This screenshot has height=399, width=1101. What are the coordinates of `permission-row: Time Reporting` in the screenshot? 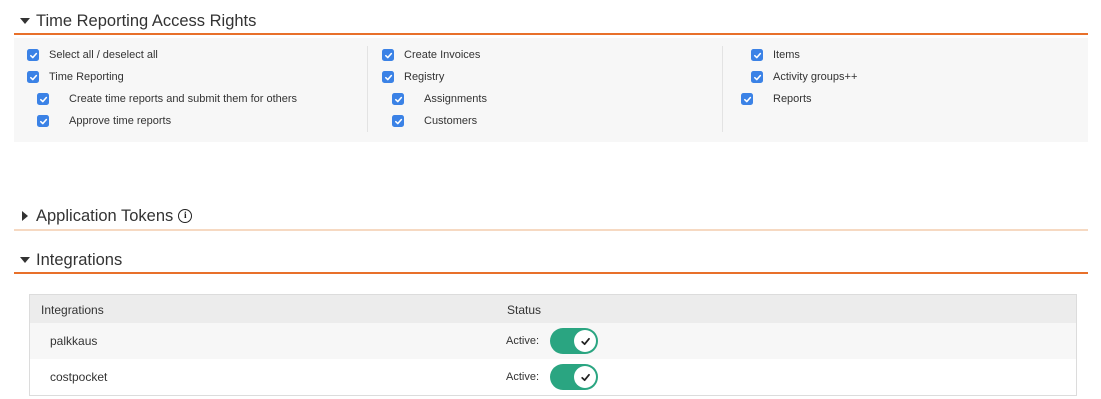 It's located at (75, 77).